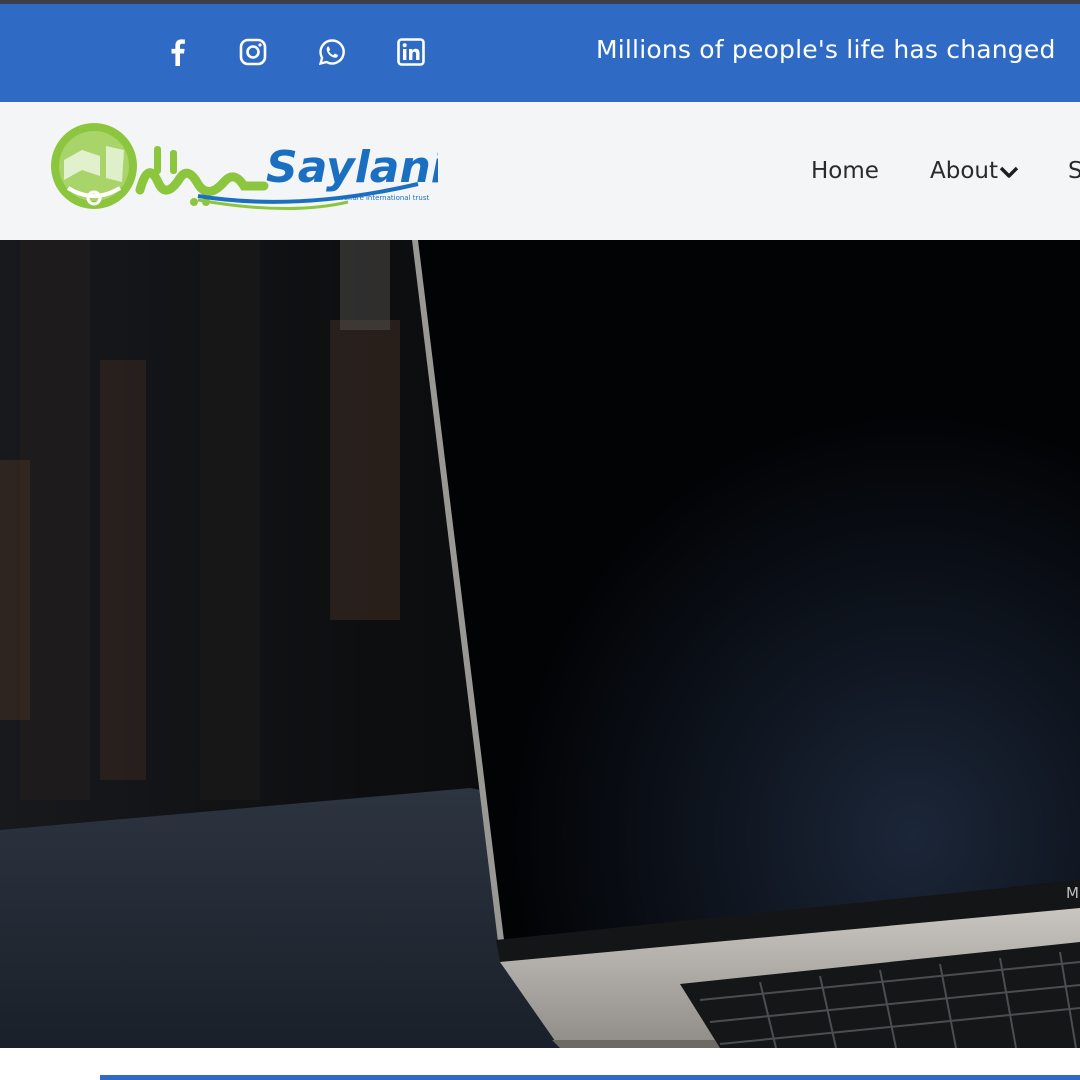 The height and width of the screenshot is (1080, 1080). What do you see at coordinates (177, 52) in the screenshot?
I see `facebook-icon` at bounding box center [177, 52].